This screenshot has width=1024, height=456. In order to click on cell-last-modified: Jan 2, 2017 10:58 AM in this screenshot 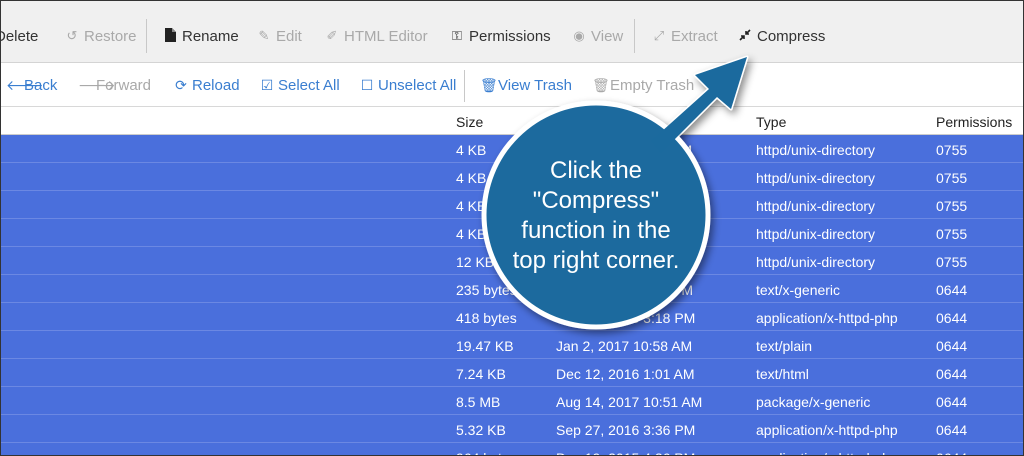, I will do `click(624, 346)`.